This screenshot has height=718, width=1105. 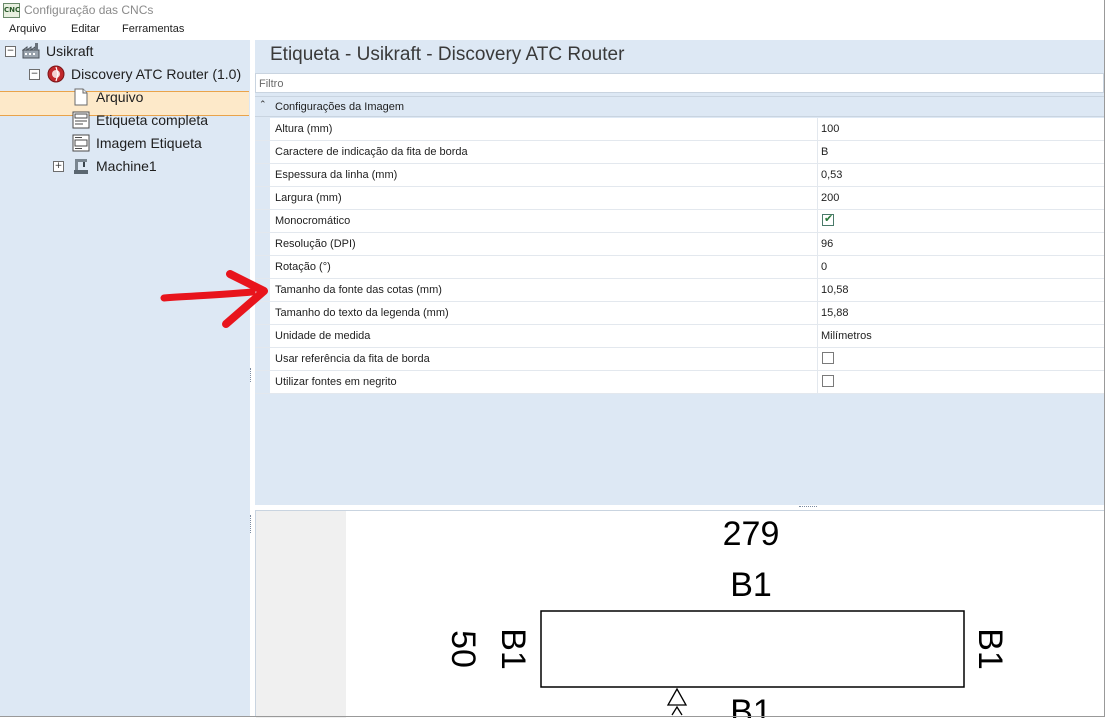 I want to click on property-row: Unidade de medida Milímetros, so click(x=680, y=336).